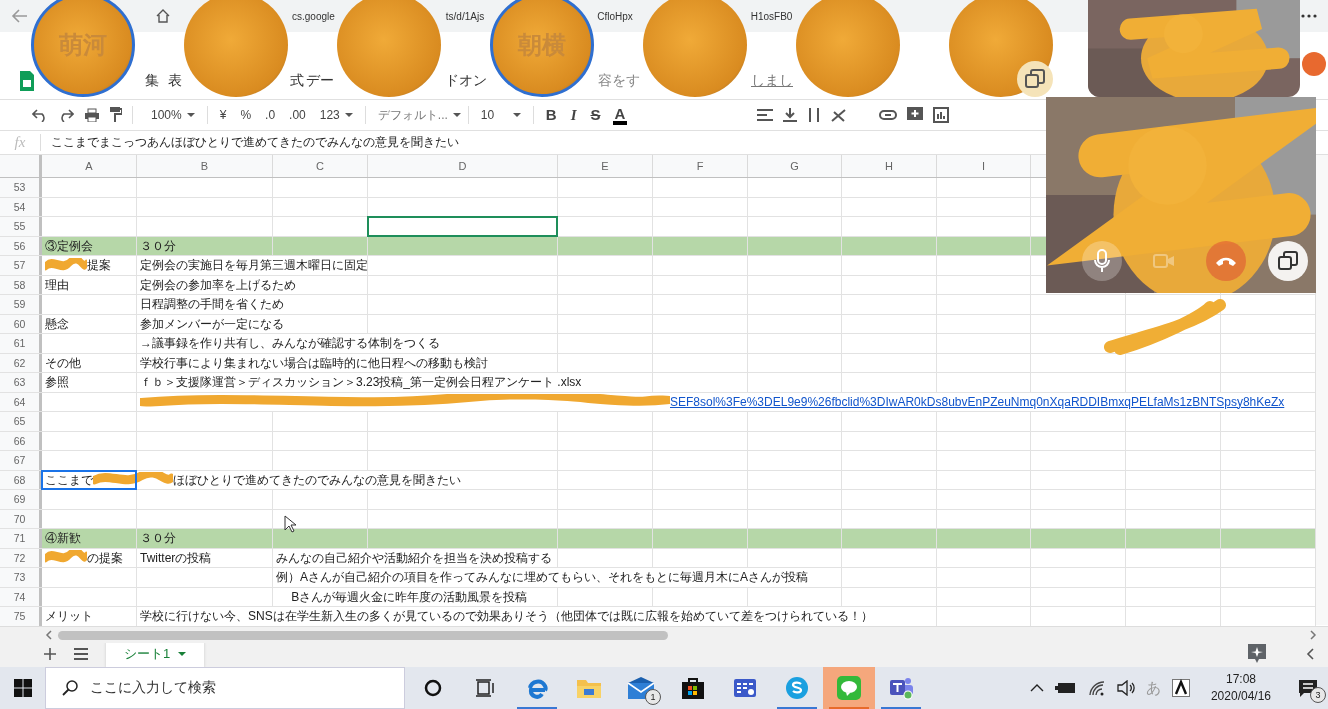 This screenshot has width=1328, height=709. What do you see at coordinates (175, 81) in the screenshot?
I see `menu-item: 表` at bounding box center [175, 81].